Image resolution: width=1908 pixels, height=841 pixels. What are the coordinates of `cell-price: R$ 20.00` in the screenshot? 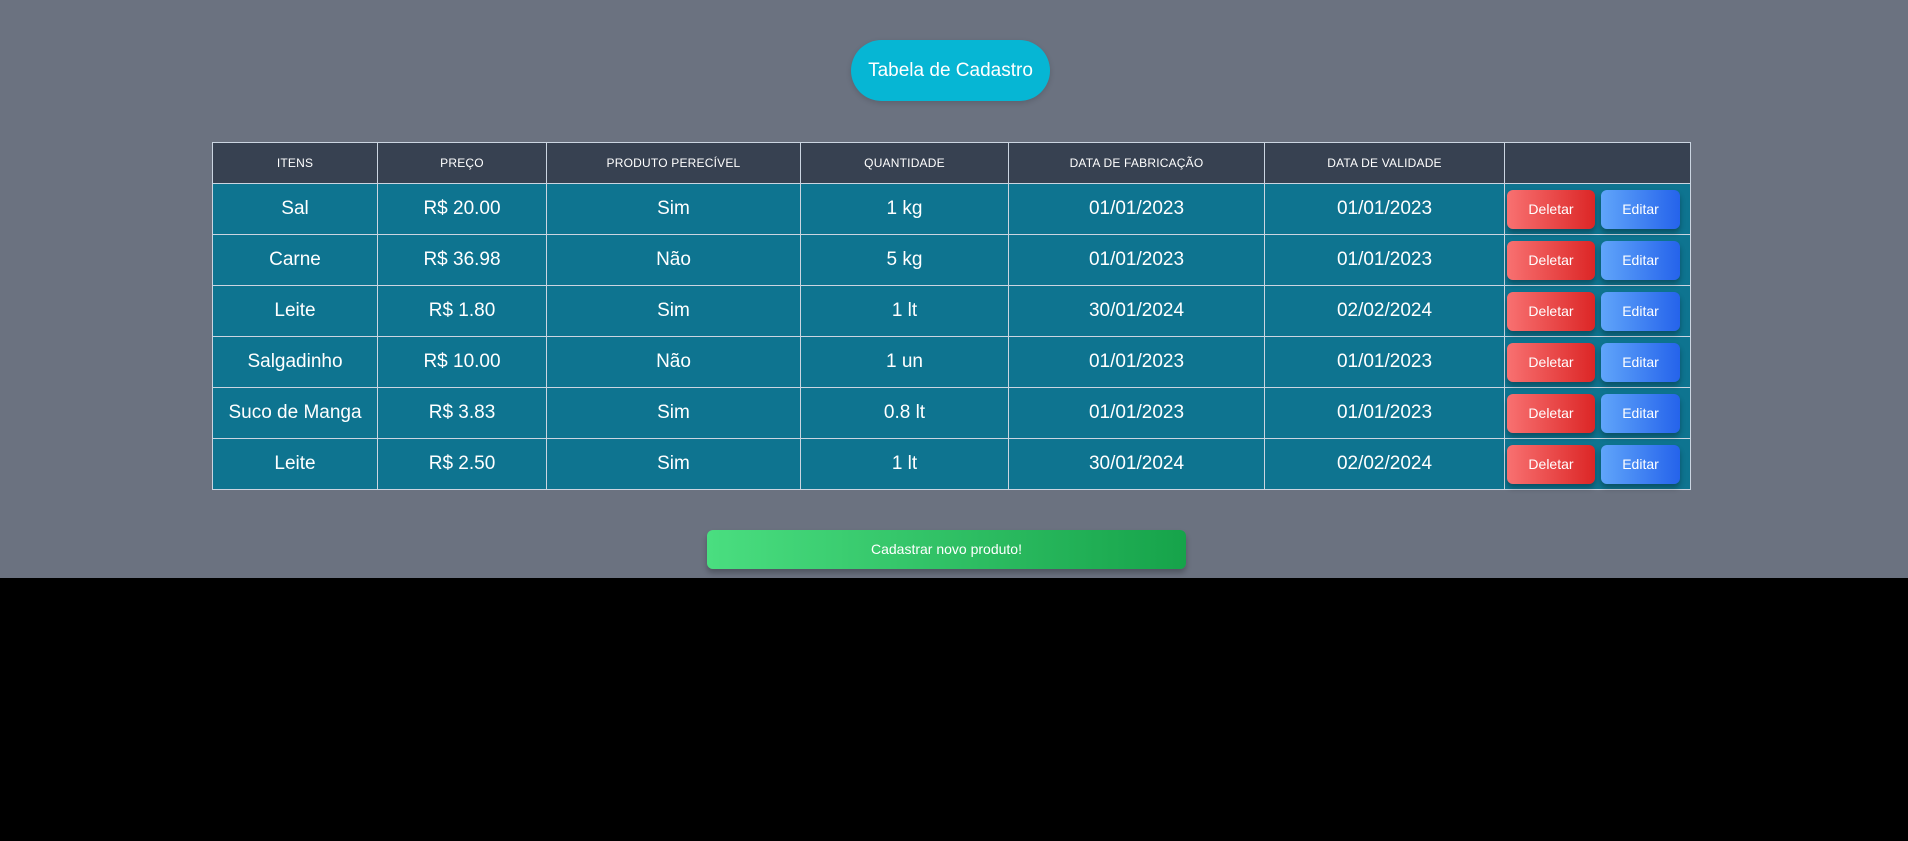 It's located at (462, 209).